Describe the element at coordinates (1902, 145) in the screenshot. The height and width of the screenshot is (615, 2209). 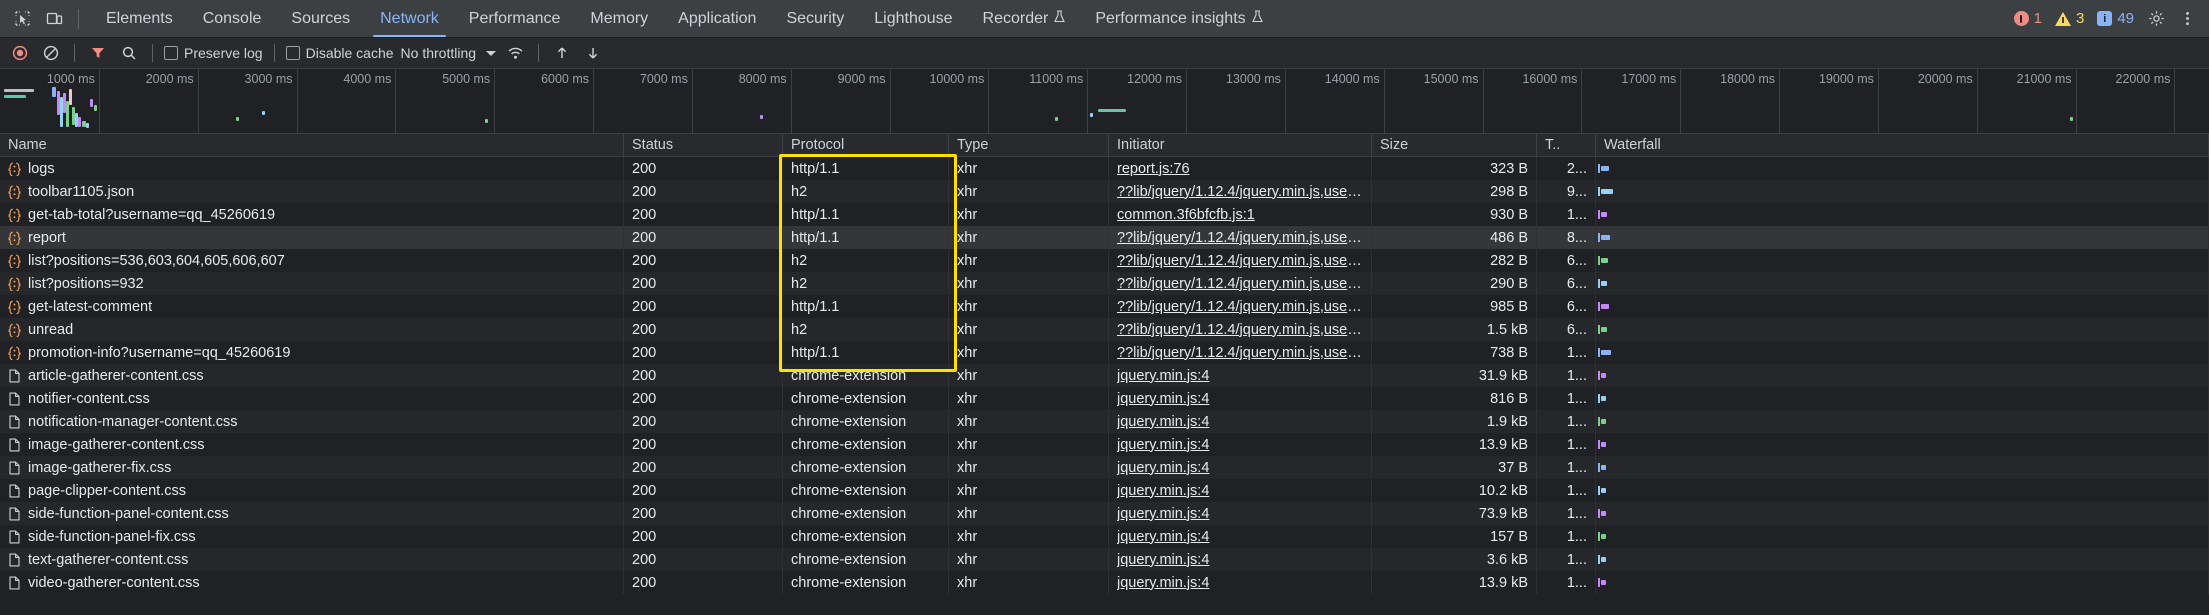
I see `column-header-waterfall: Waterfall` at that location.